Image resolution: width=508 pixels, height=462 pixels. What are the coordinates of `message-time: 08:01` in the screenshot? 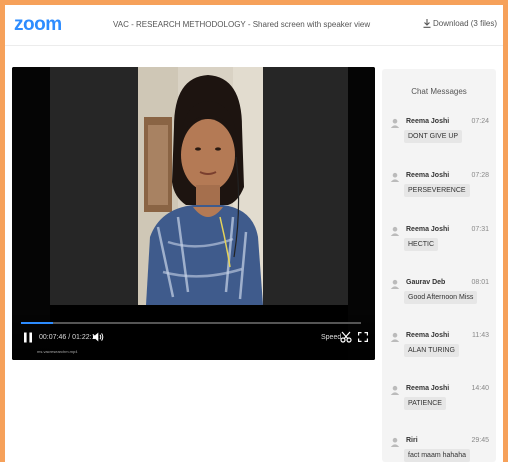 It's located at (480, 282).